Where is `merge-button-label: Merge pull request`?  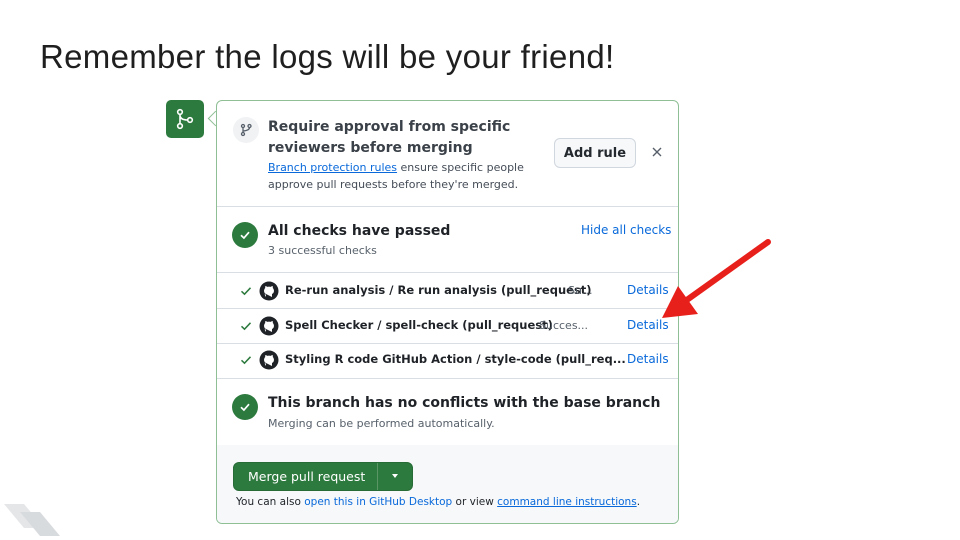
merge-button-label: Merge pull request is located at coordinates (307, 476).